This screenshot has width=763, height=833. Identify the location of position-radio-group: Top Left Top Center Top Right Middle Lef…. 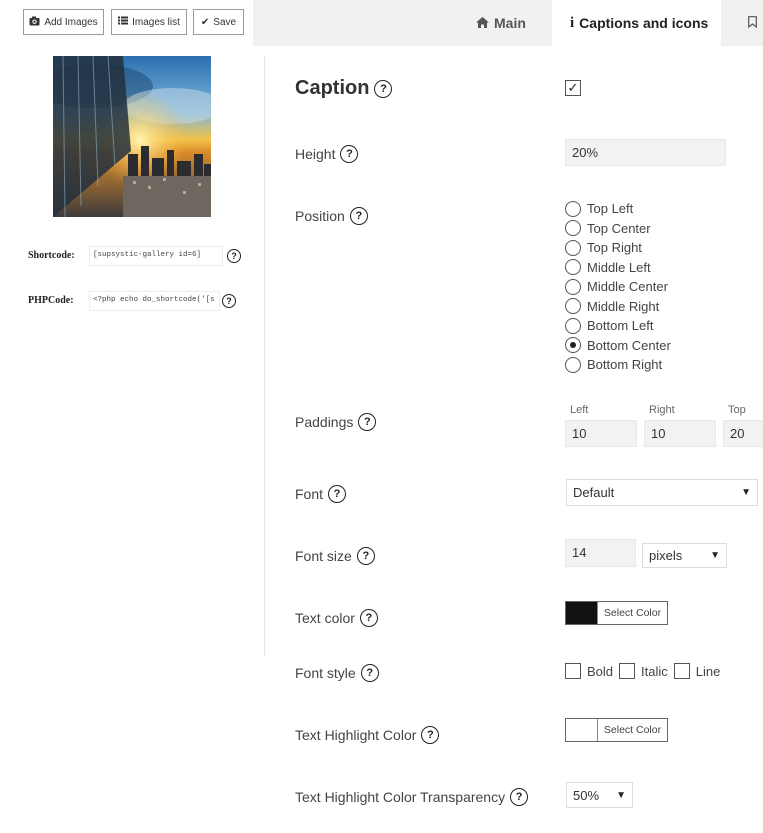
(618, 287).